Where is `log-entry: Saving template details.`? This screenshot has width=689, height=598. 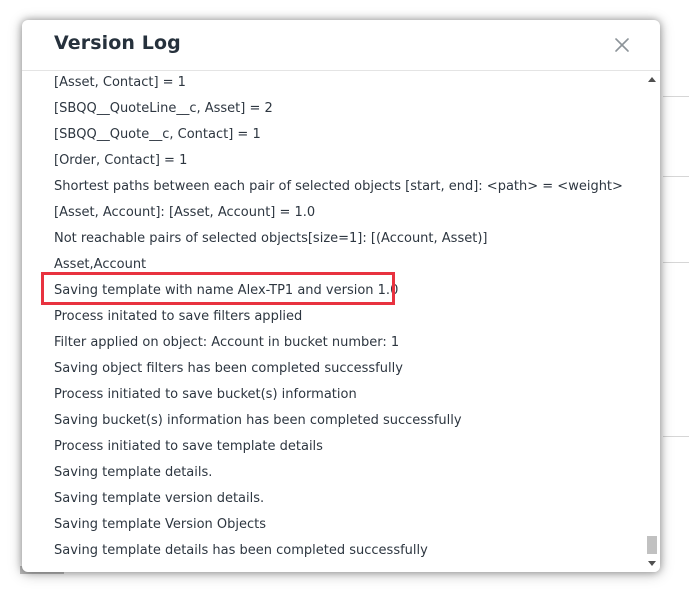
log-entry: Saving template details. is located at coordinates (133, 472).